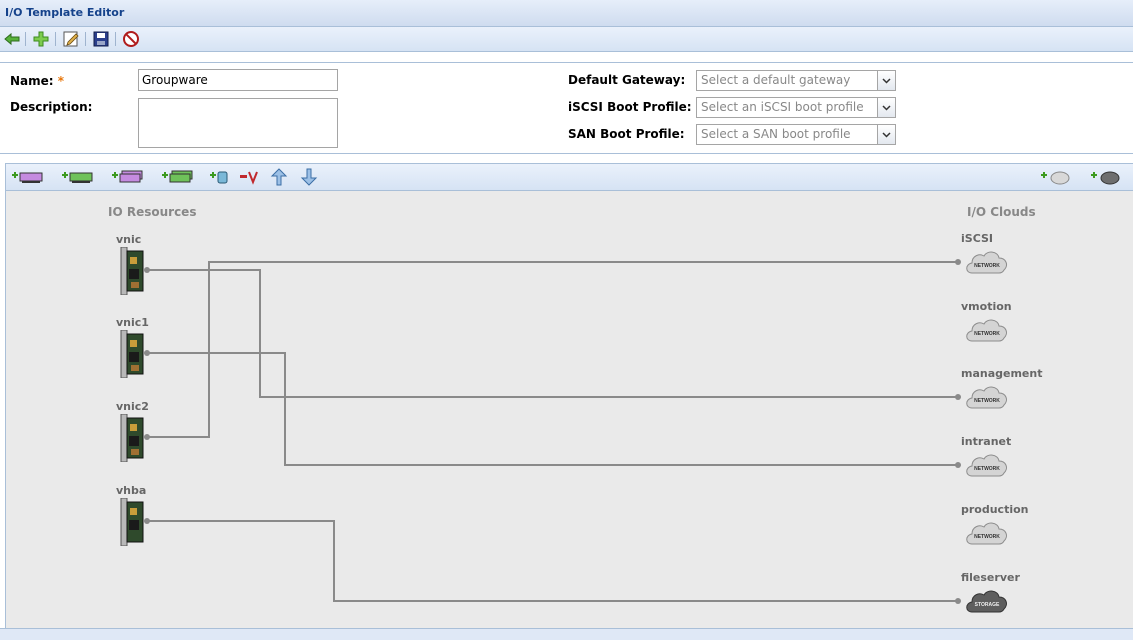  I want to click on resource-label-vhba: vhba, so click(131, 490).